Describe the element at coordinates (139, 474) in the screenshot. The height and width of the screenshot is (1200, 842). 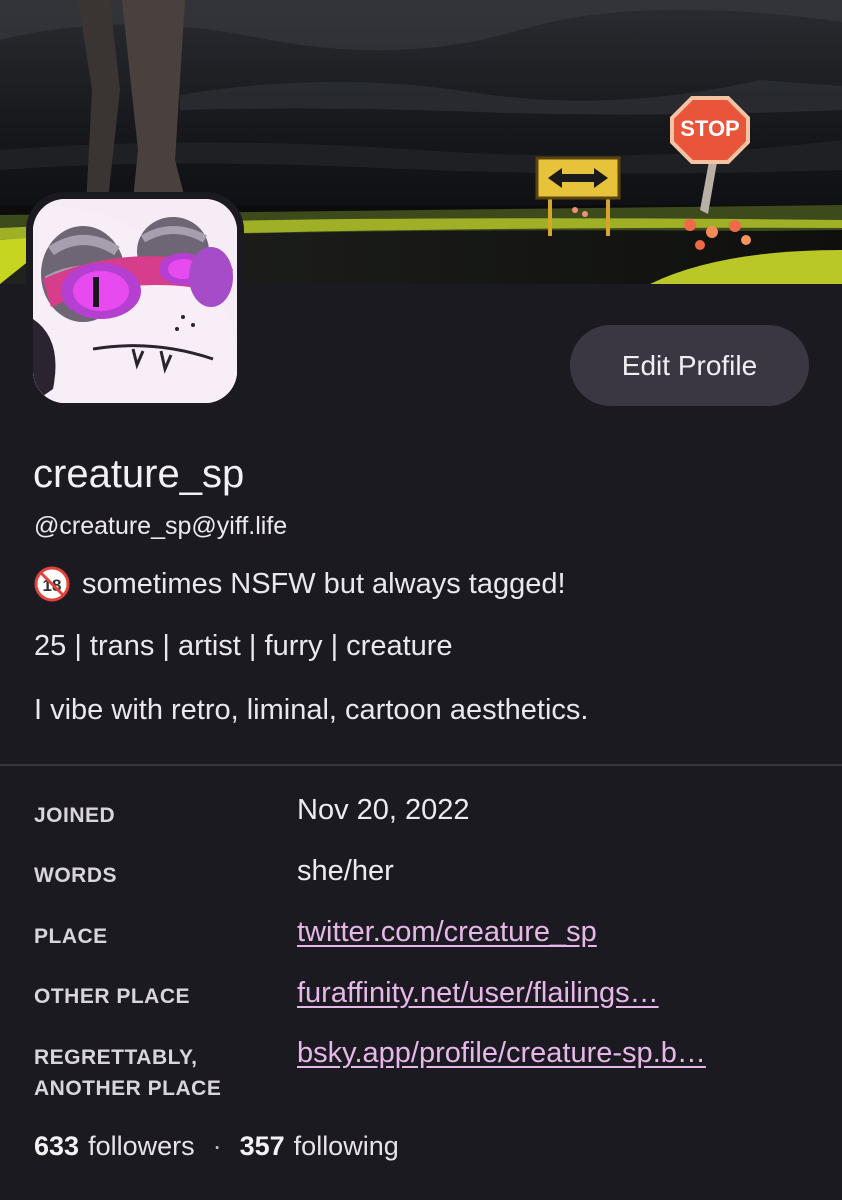
I see `display-name: creature_sp` at that location.